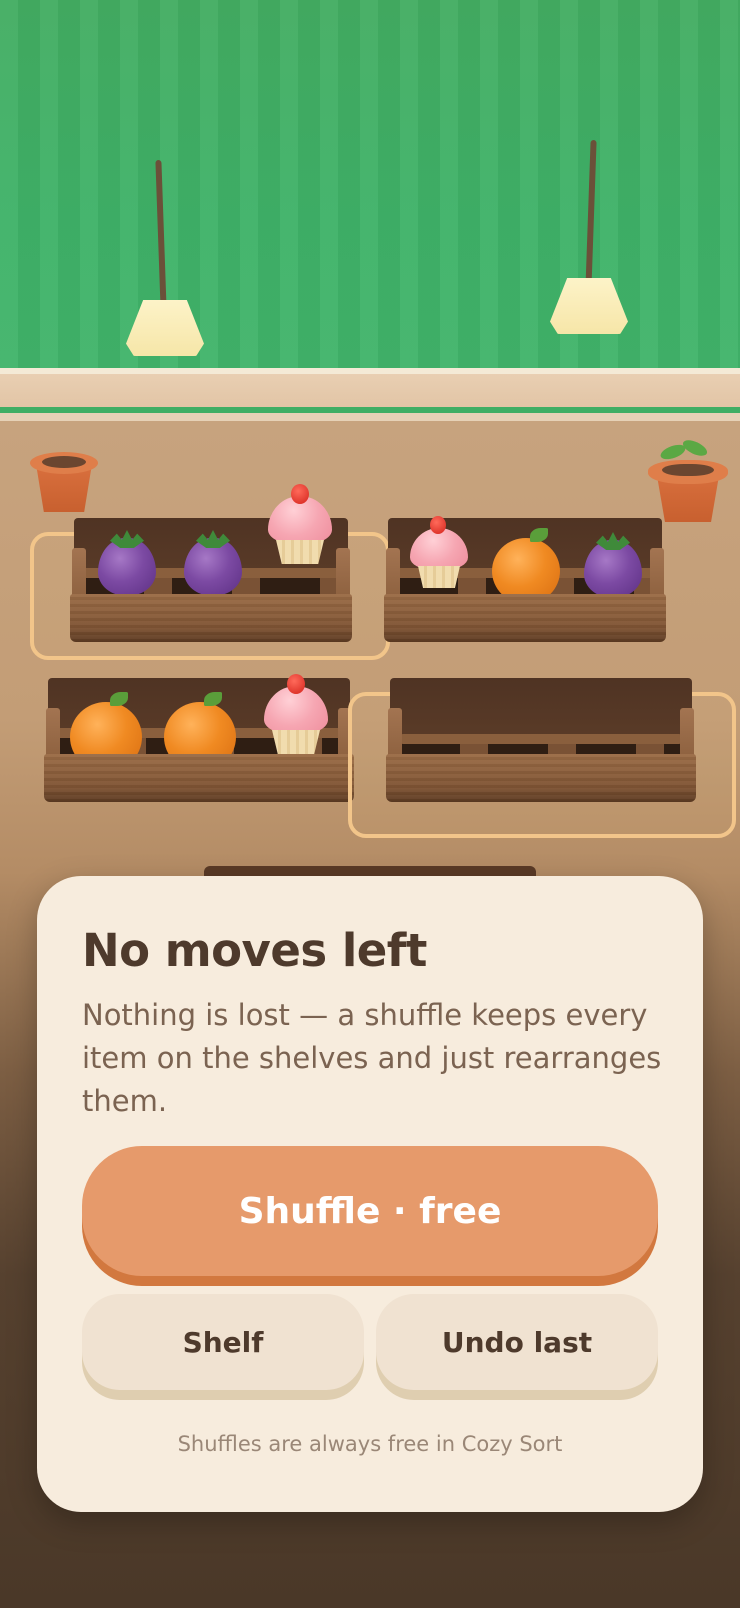  I want to click on flower-pot-icon, so click(64, 484).